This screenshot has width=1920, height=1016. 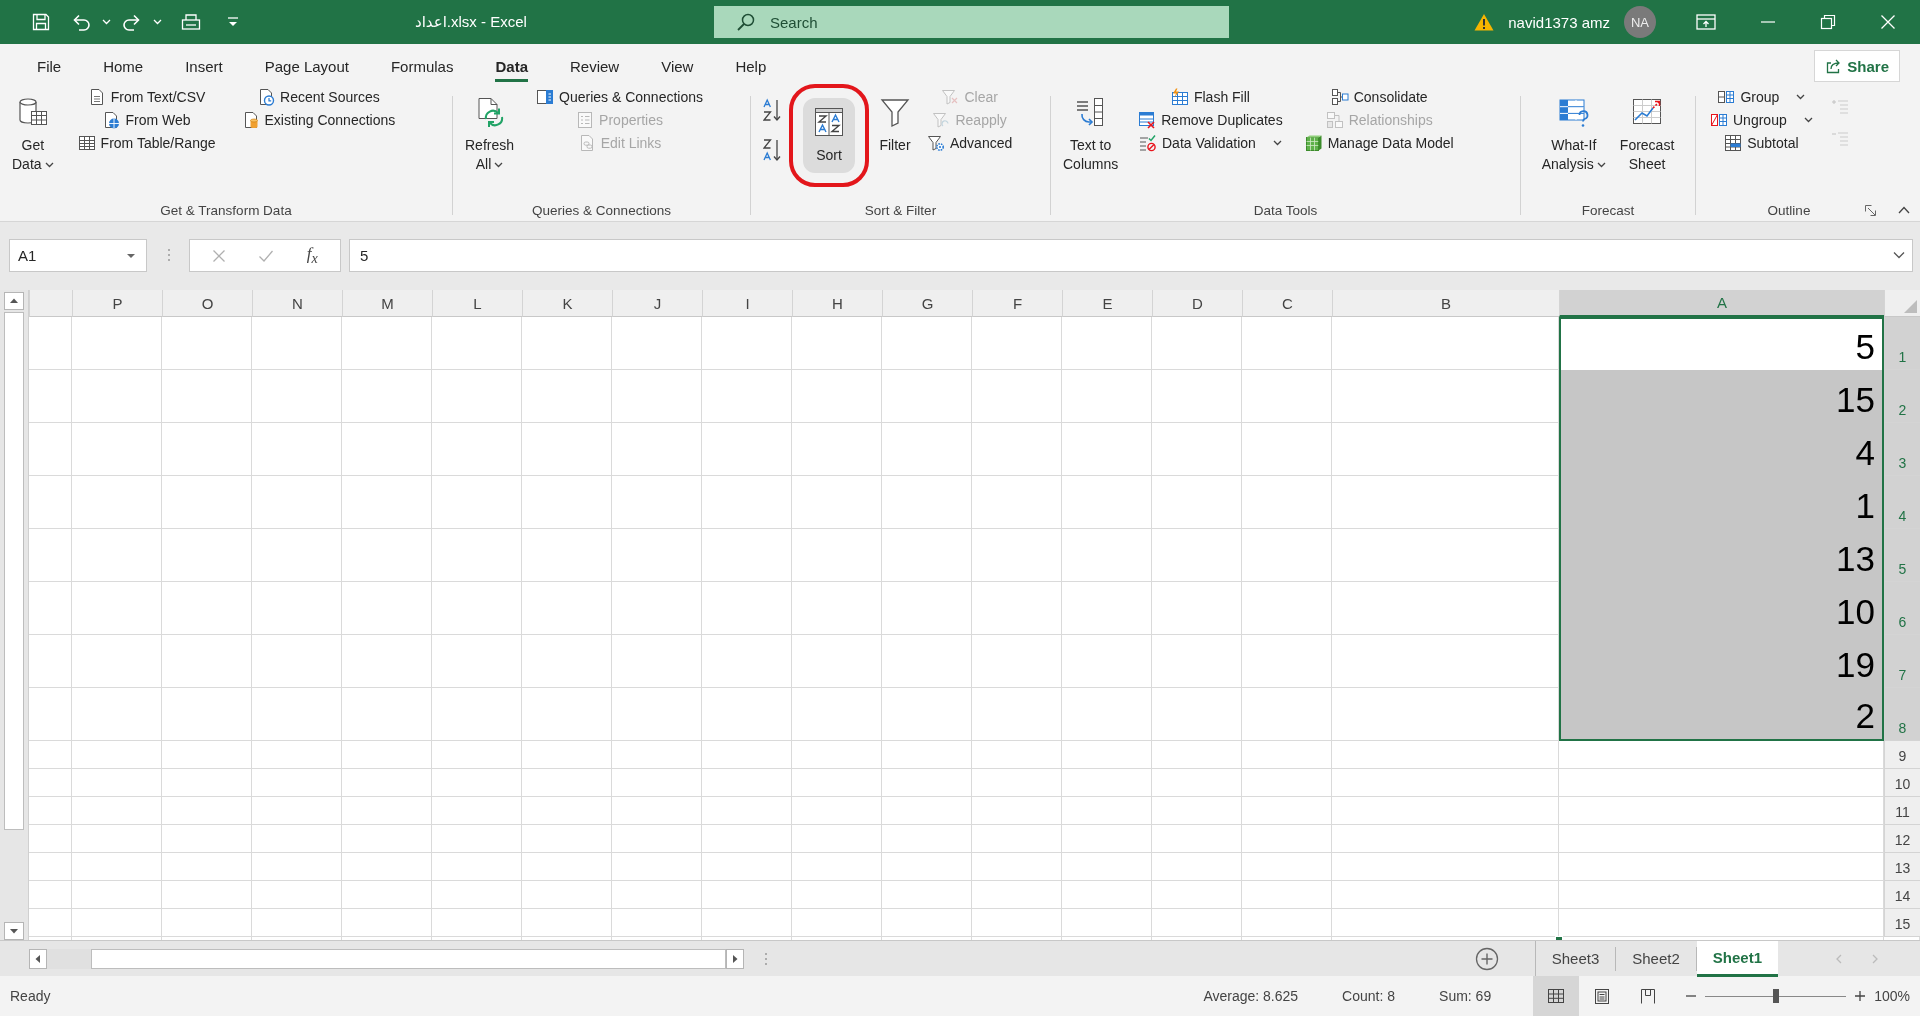 What do you see at coordinates (318, 120) in the screenshot?
I see `ribbon-button: Existing Connections` at bounding box center [318, 120].